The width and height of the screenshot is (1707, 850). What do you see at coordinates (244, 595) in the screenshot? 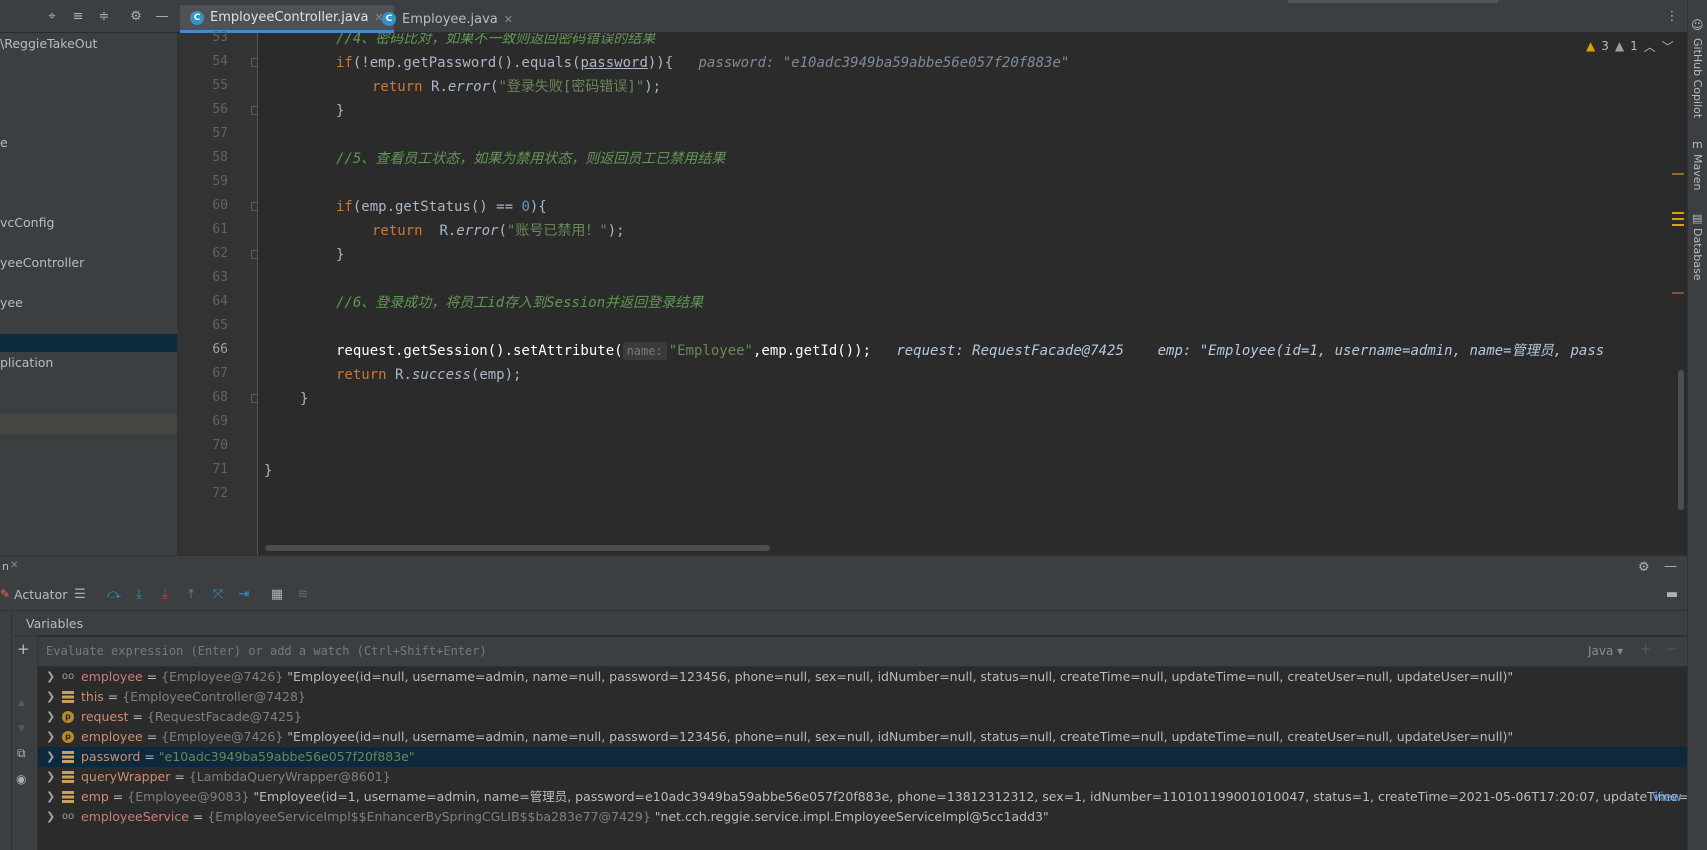
I see `run-to-cursor-icon: ⇥` at bounding box center [244, 595].